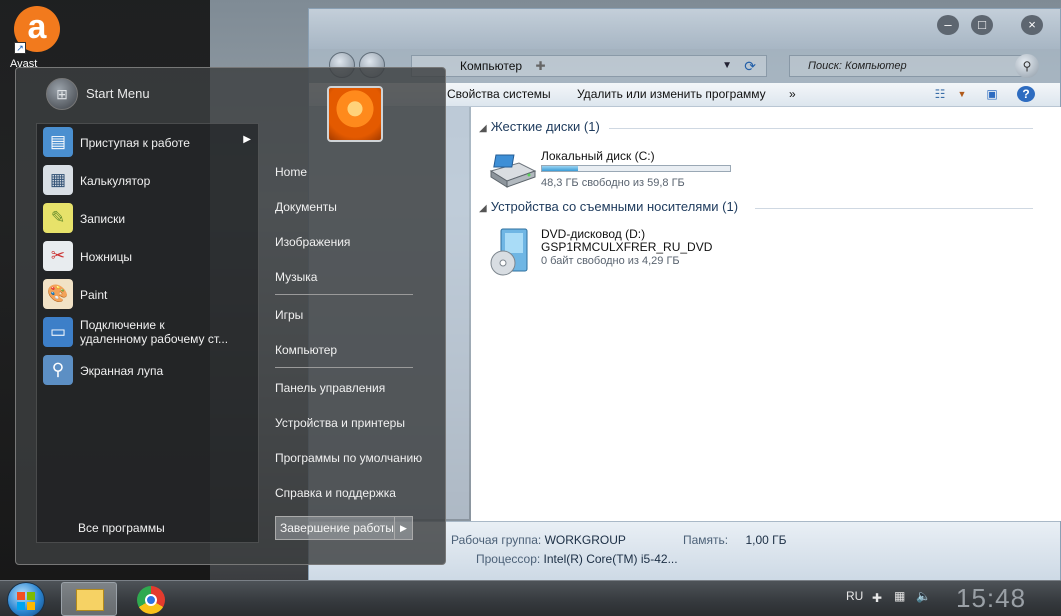  Describe the element at coordinates (296, 277) in the screenshot. I see `start-item-music: Музыка` at that location.